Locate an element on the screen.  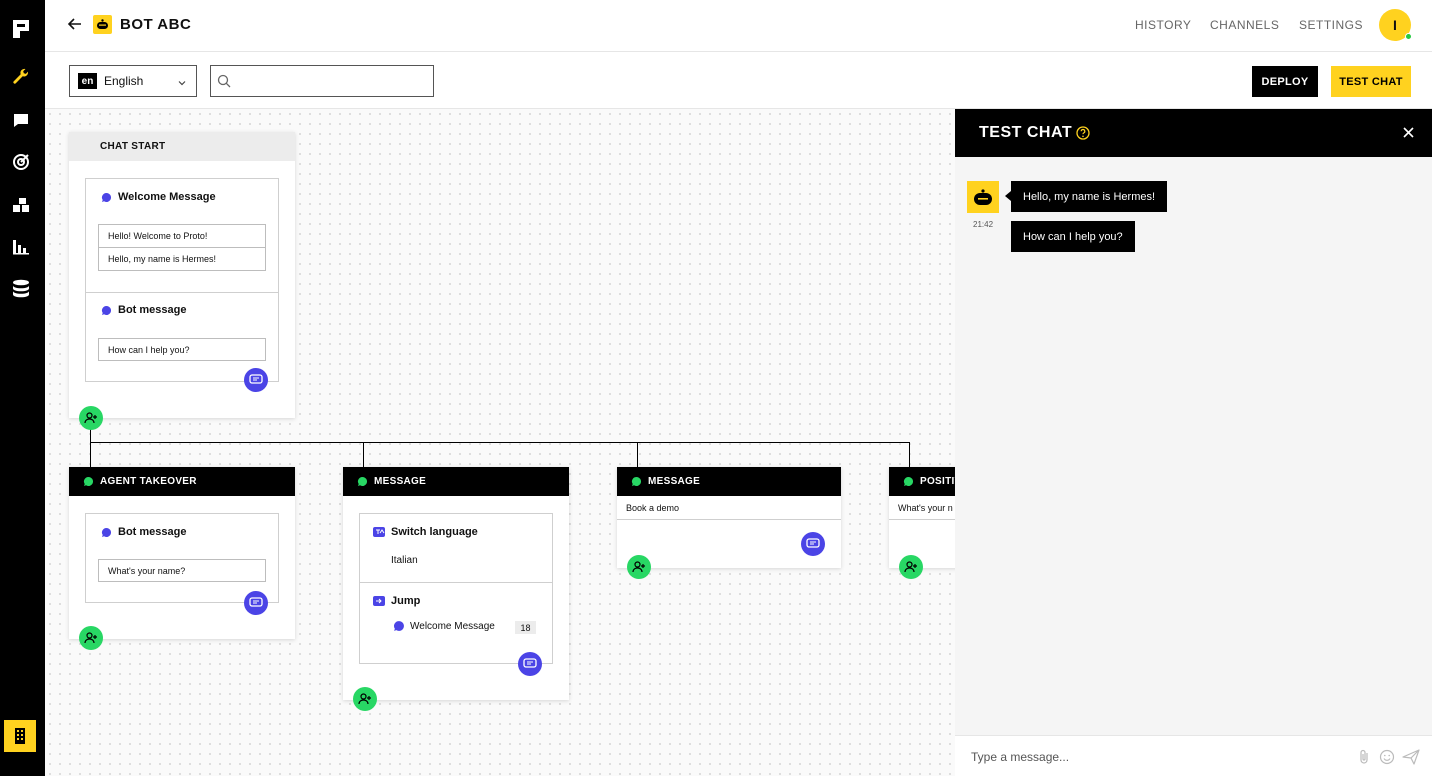
logo-icon is located at coordinates (21, 29).